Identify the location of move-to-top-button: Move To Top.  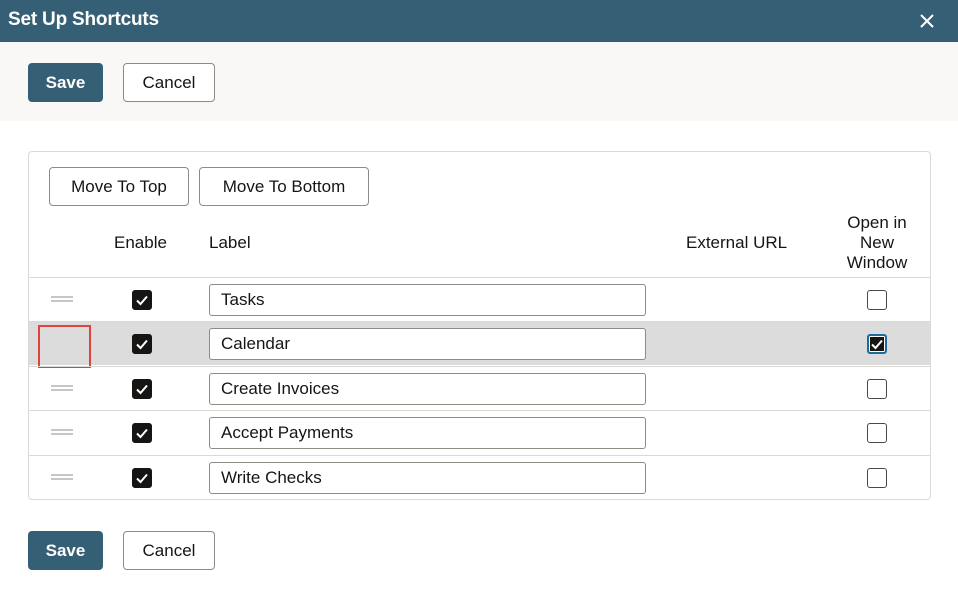
(119, 186).